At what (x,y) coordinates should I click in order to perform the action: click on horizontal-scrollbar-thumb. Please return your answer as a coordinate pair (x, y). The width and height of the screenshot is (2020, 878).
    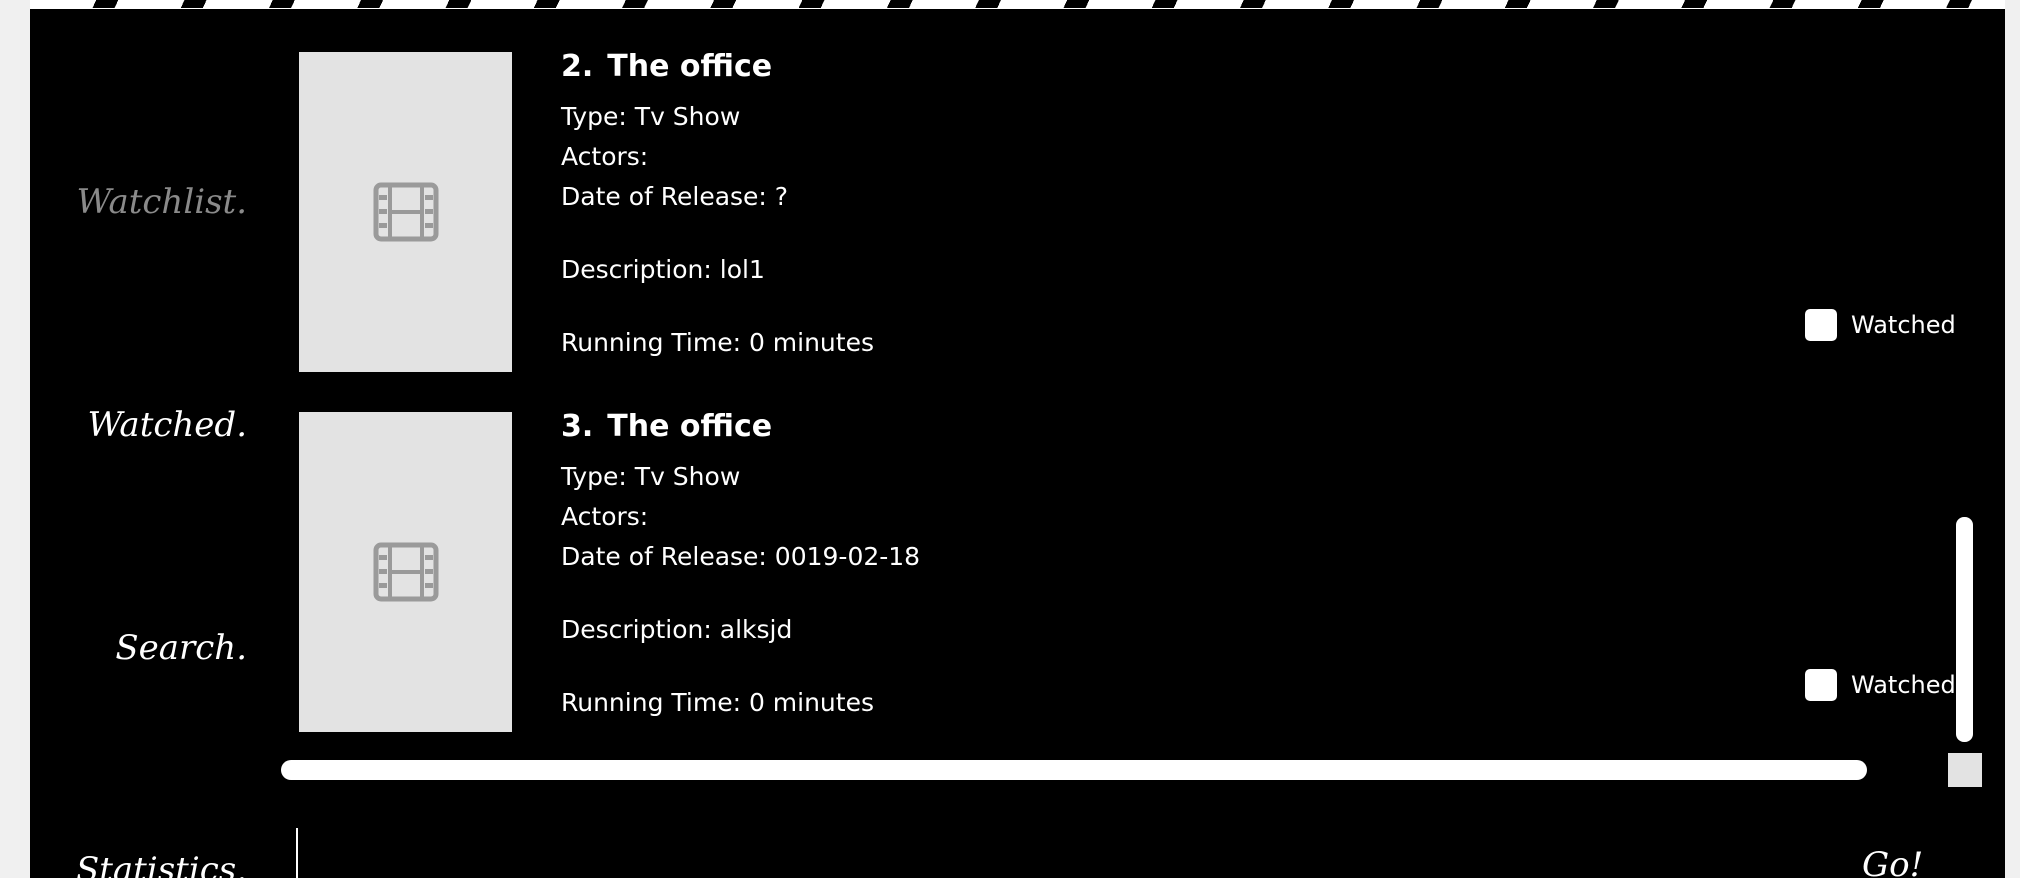
    Looking at the image, I should click on (1074, 770).